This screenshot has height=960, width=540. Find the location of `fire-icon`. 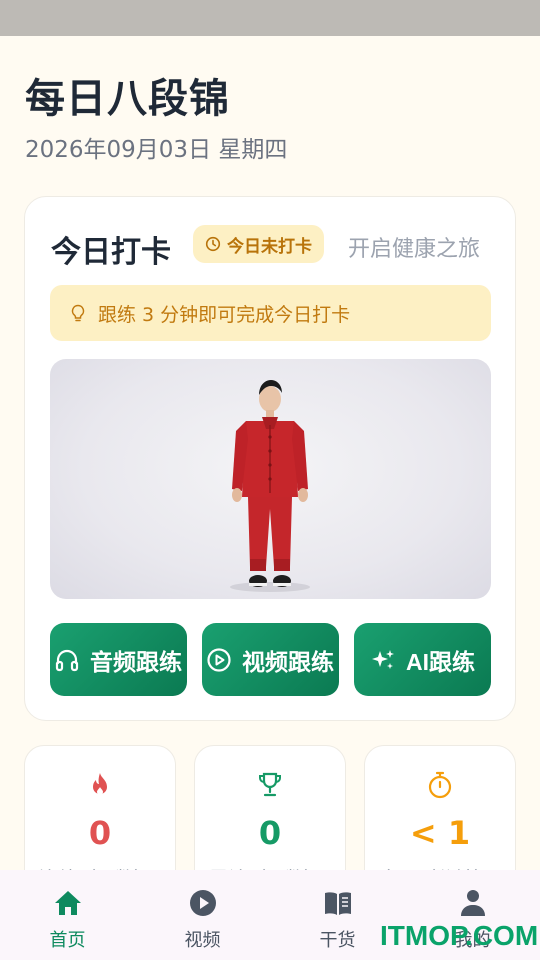

fire-icon is located at coordinates (100, 784).